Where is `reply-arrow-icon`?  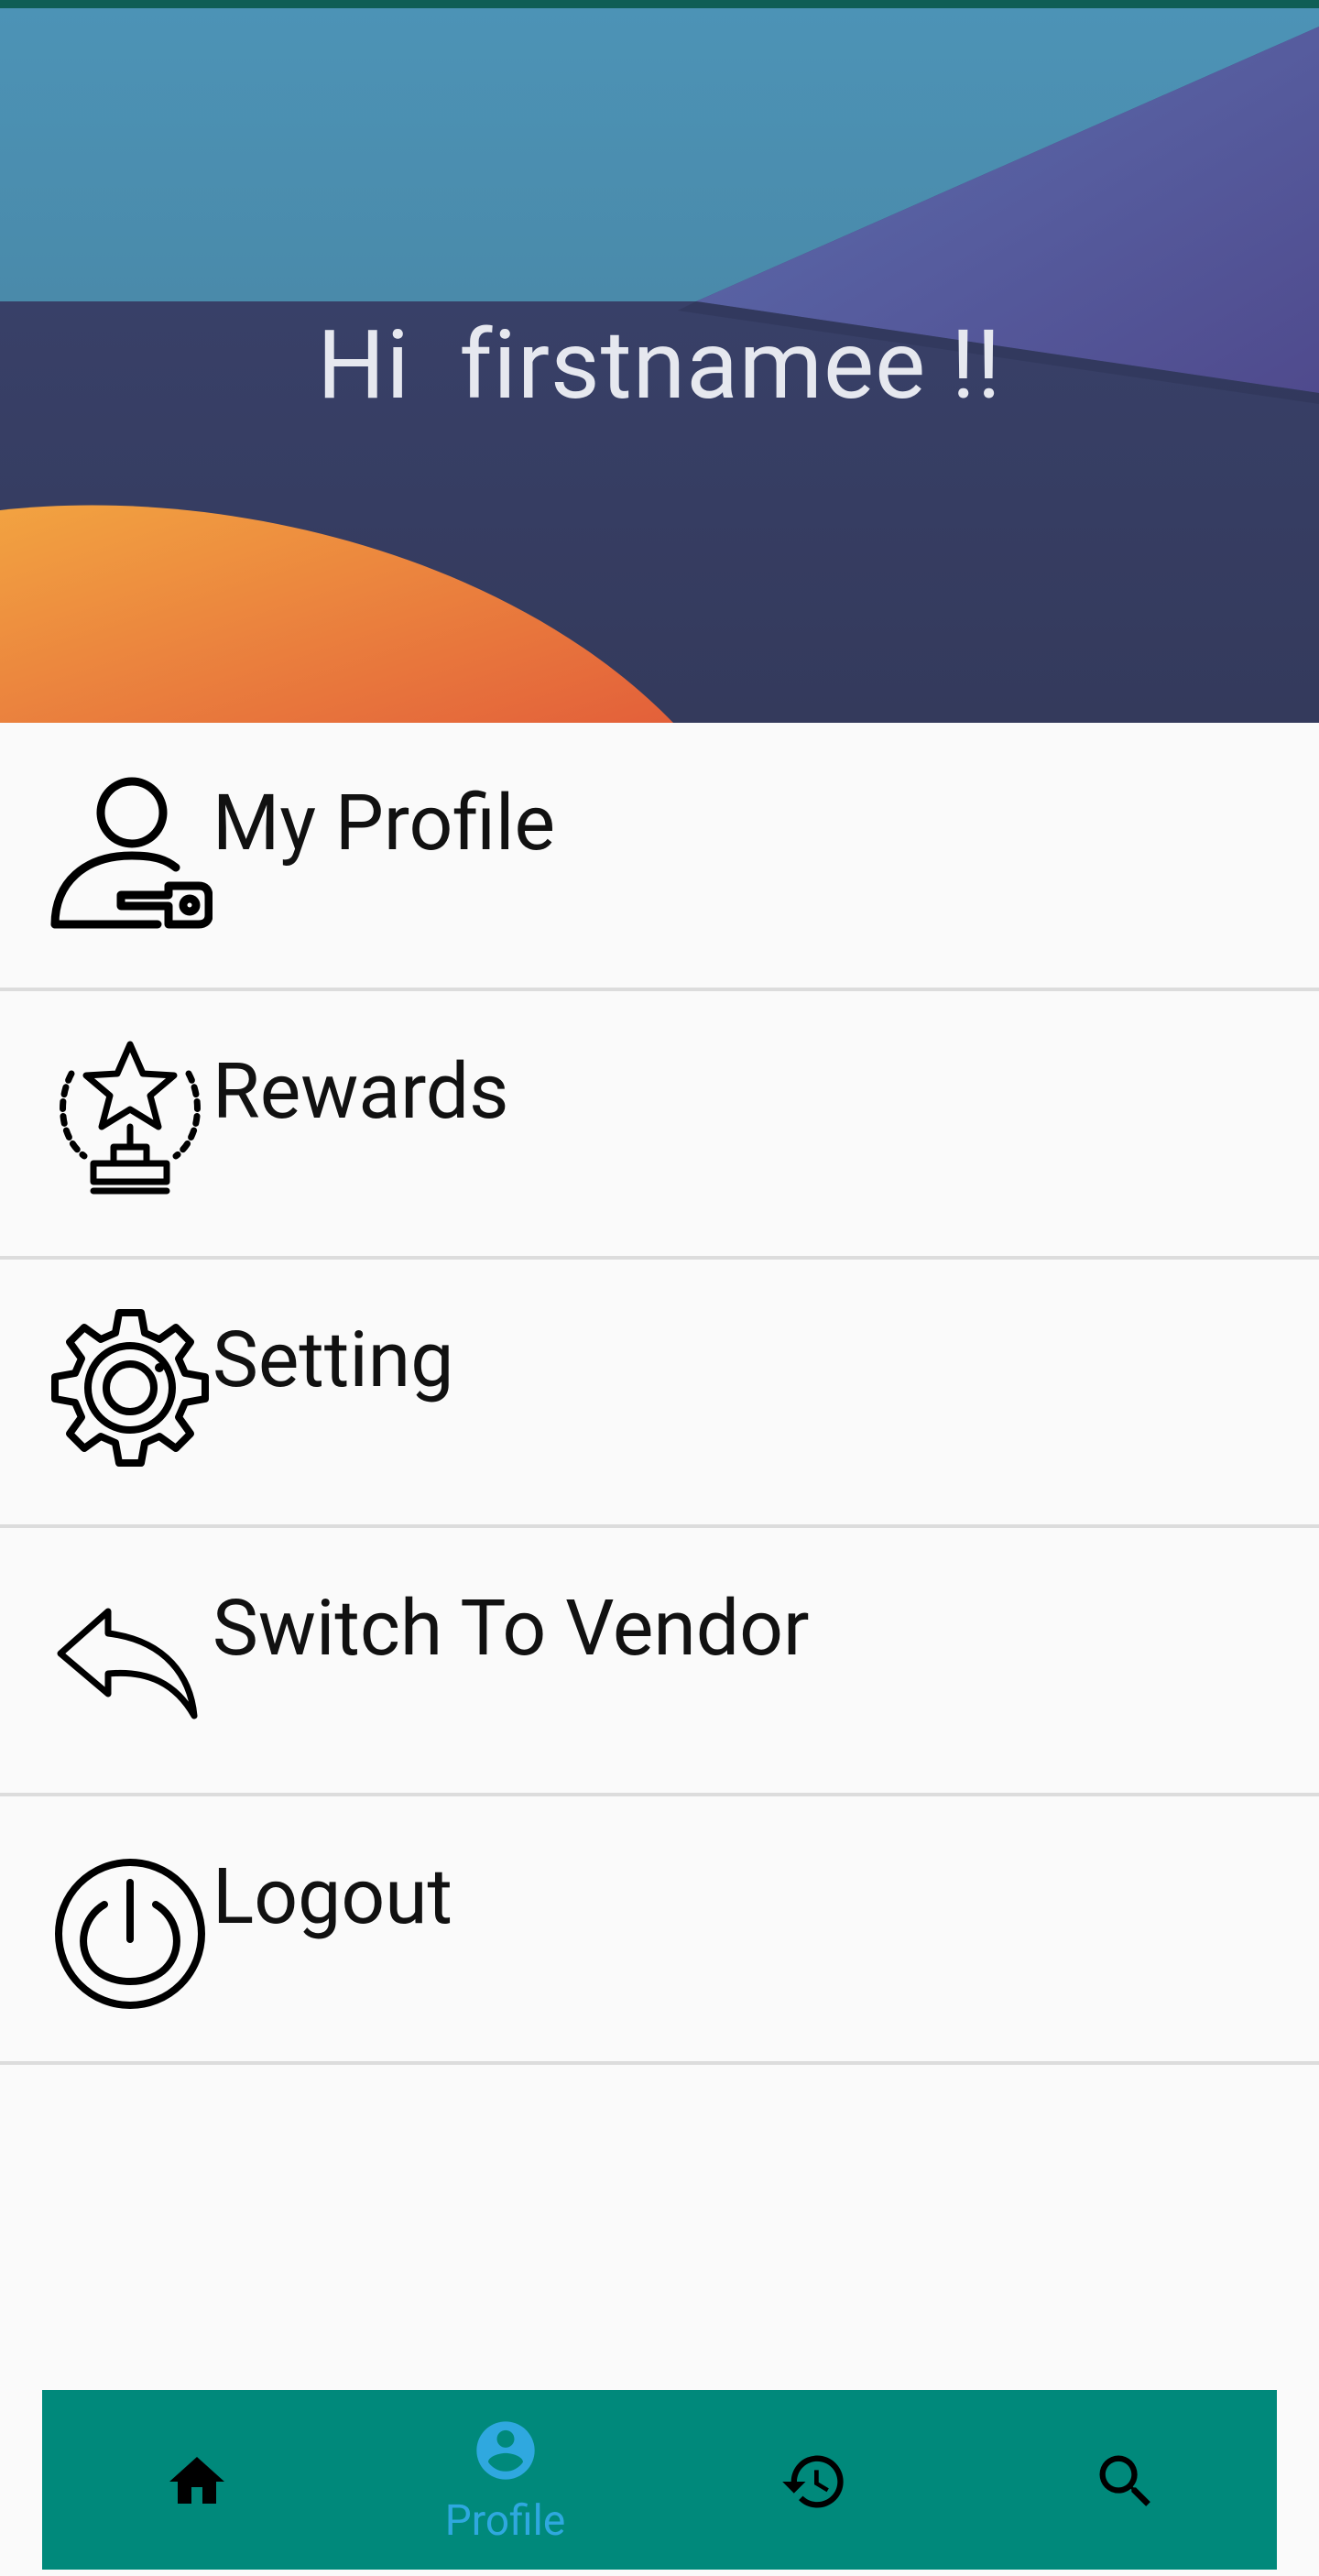 reply-arrow-icon is located at coordinates (128, 1664).